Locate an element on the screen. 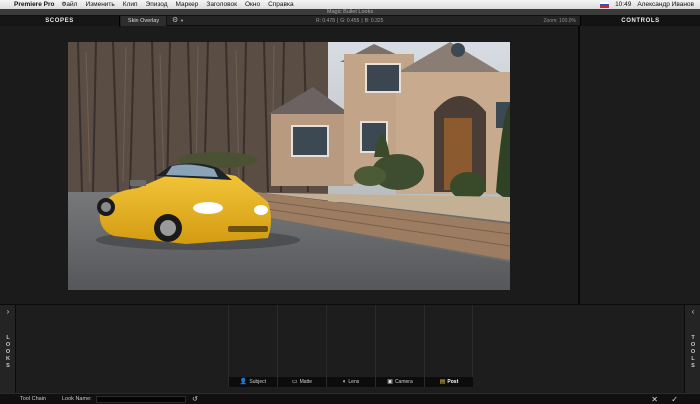 The image size is (700, 404). window-title: Magic Bullet Looks is located at coordinates (350, 12).